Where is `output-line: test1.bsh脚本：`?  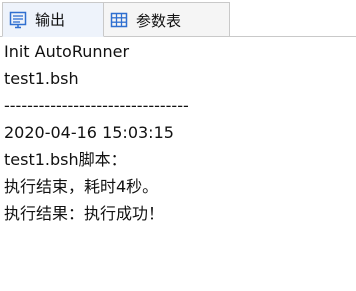 output-line: test1.bsh脚本： is located at coordinates (65, 159).